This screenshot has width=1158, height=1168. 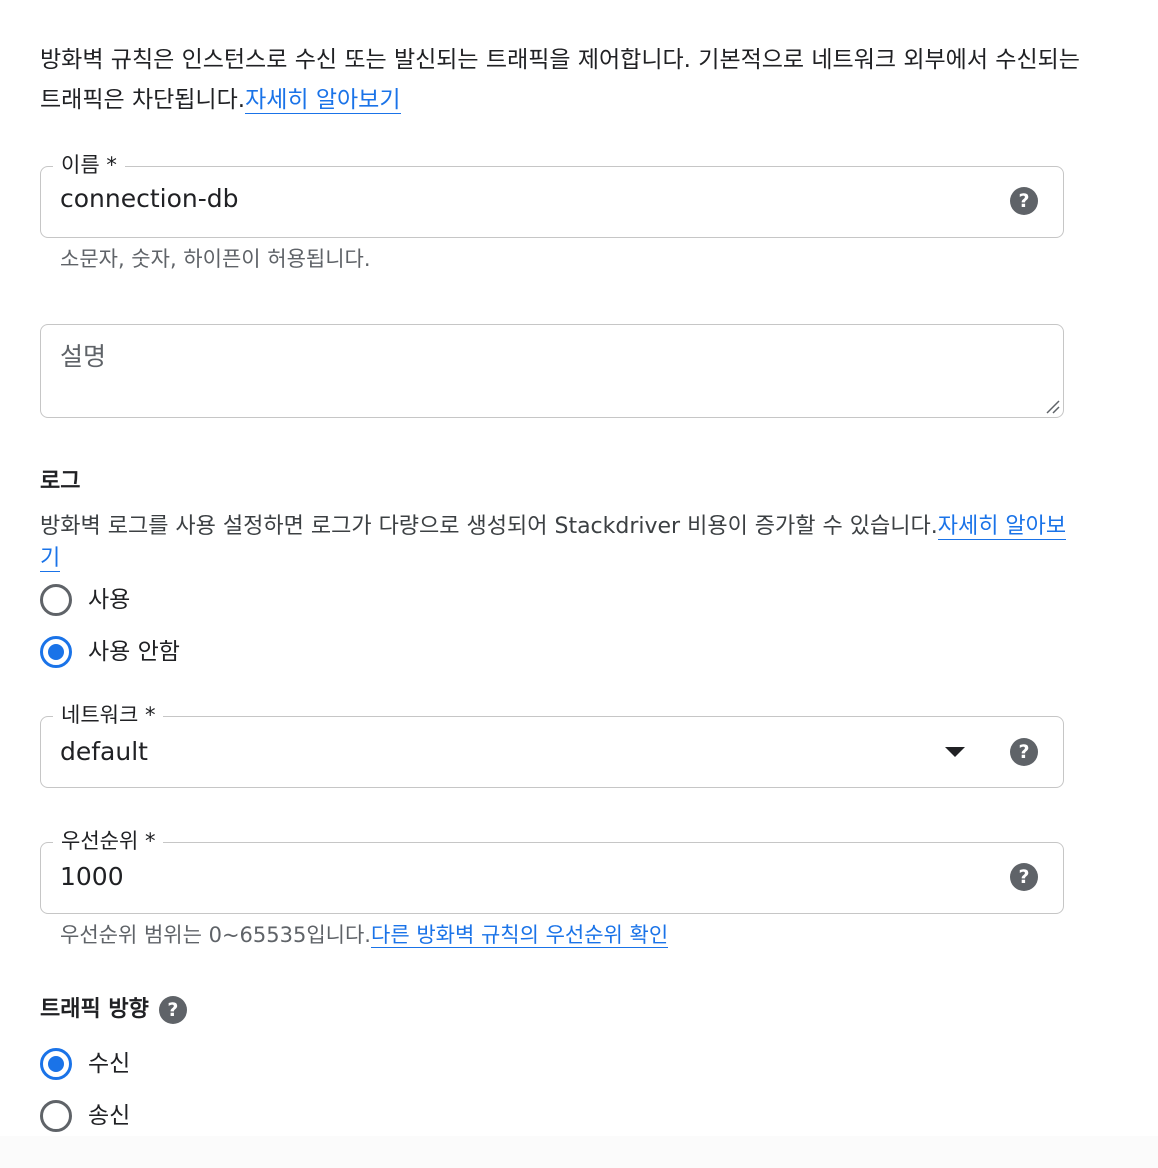 What do you see at coordinates (83, 356) in the screenshot?
I see `description-placeholder: 설명` at bounding box center [83, 356].